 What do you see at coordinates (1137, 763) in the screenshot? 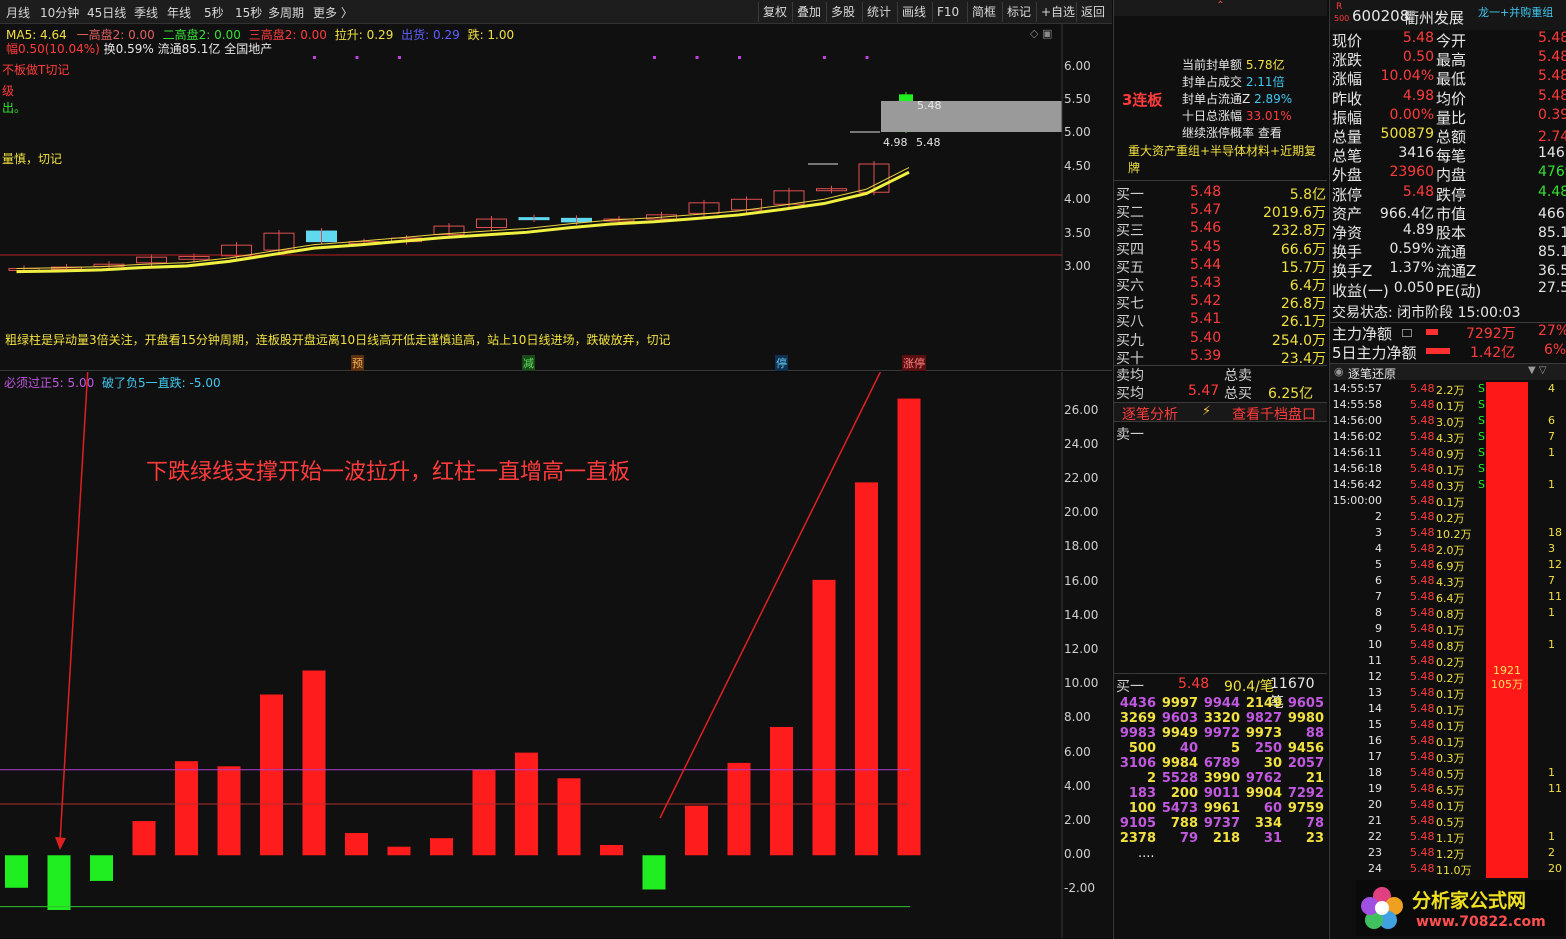
I see `queue-cell: 3106` at bounding box center [1137, 763].